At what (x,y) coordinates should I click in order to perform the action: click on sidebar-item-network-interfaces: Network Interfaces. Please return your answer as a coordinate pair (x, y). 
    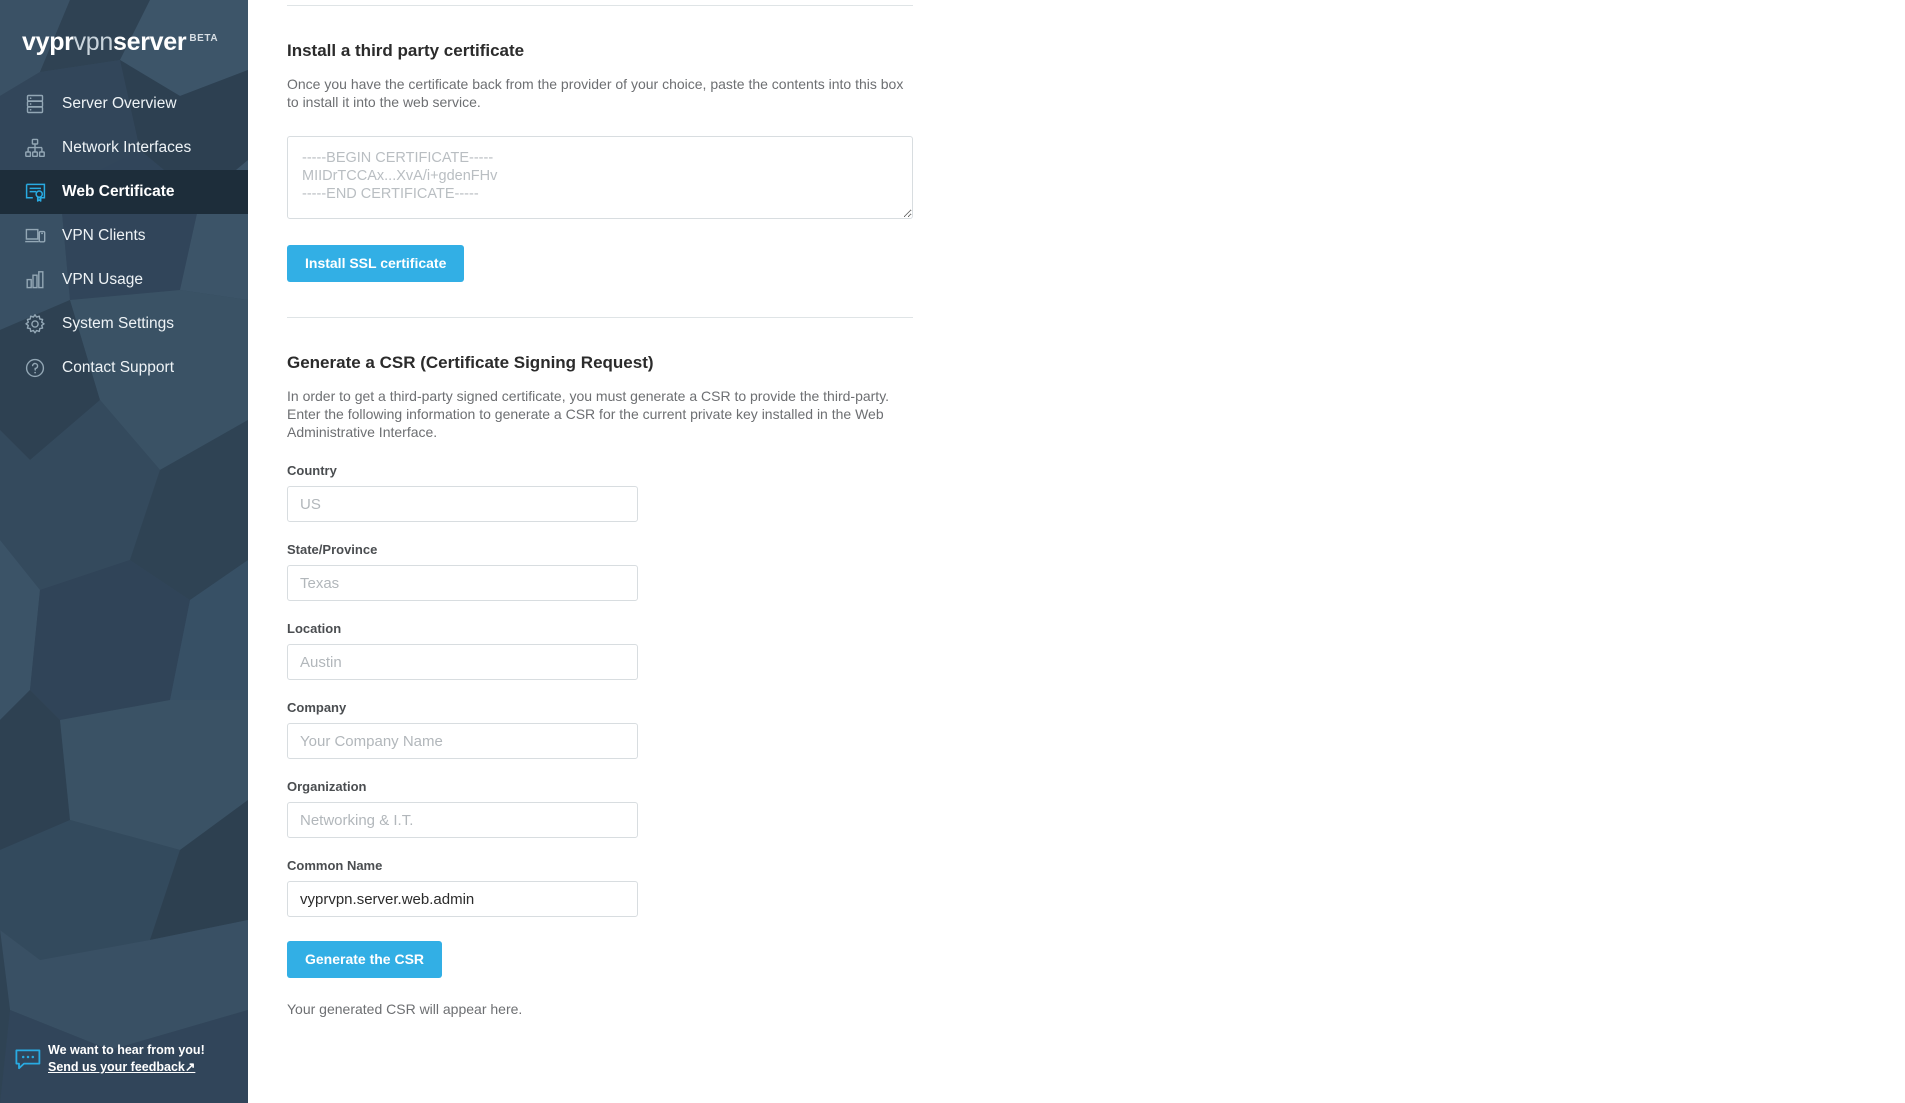
    Looking at the image, I should click on (124, 148).